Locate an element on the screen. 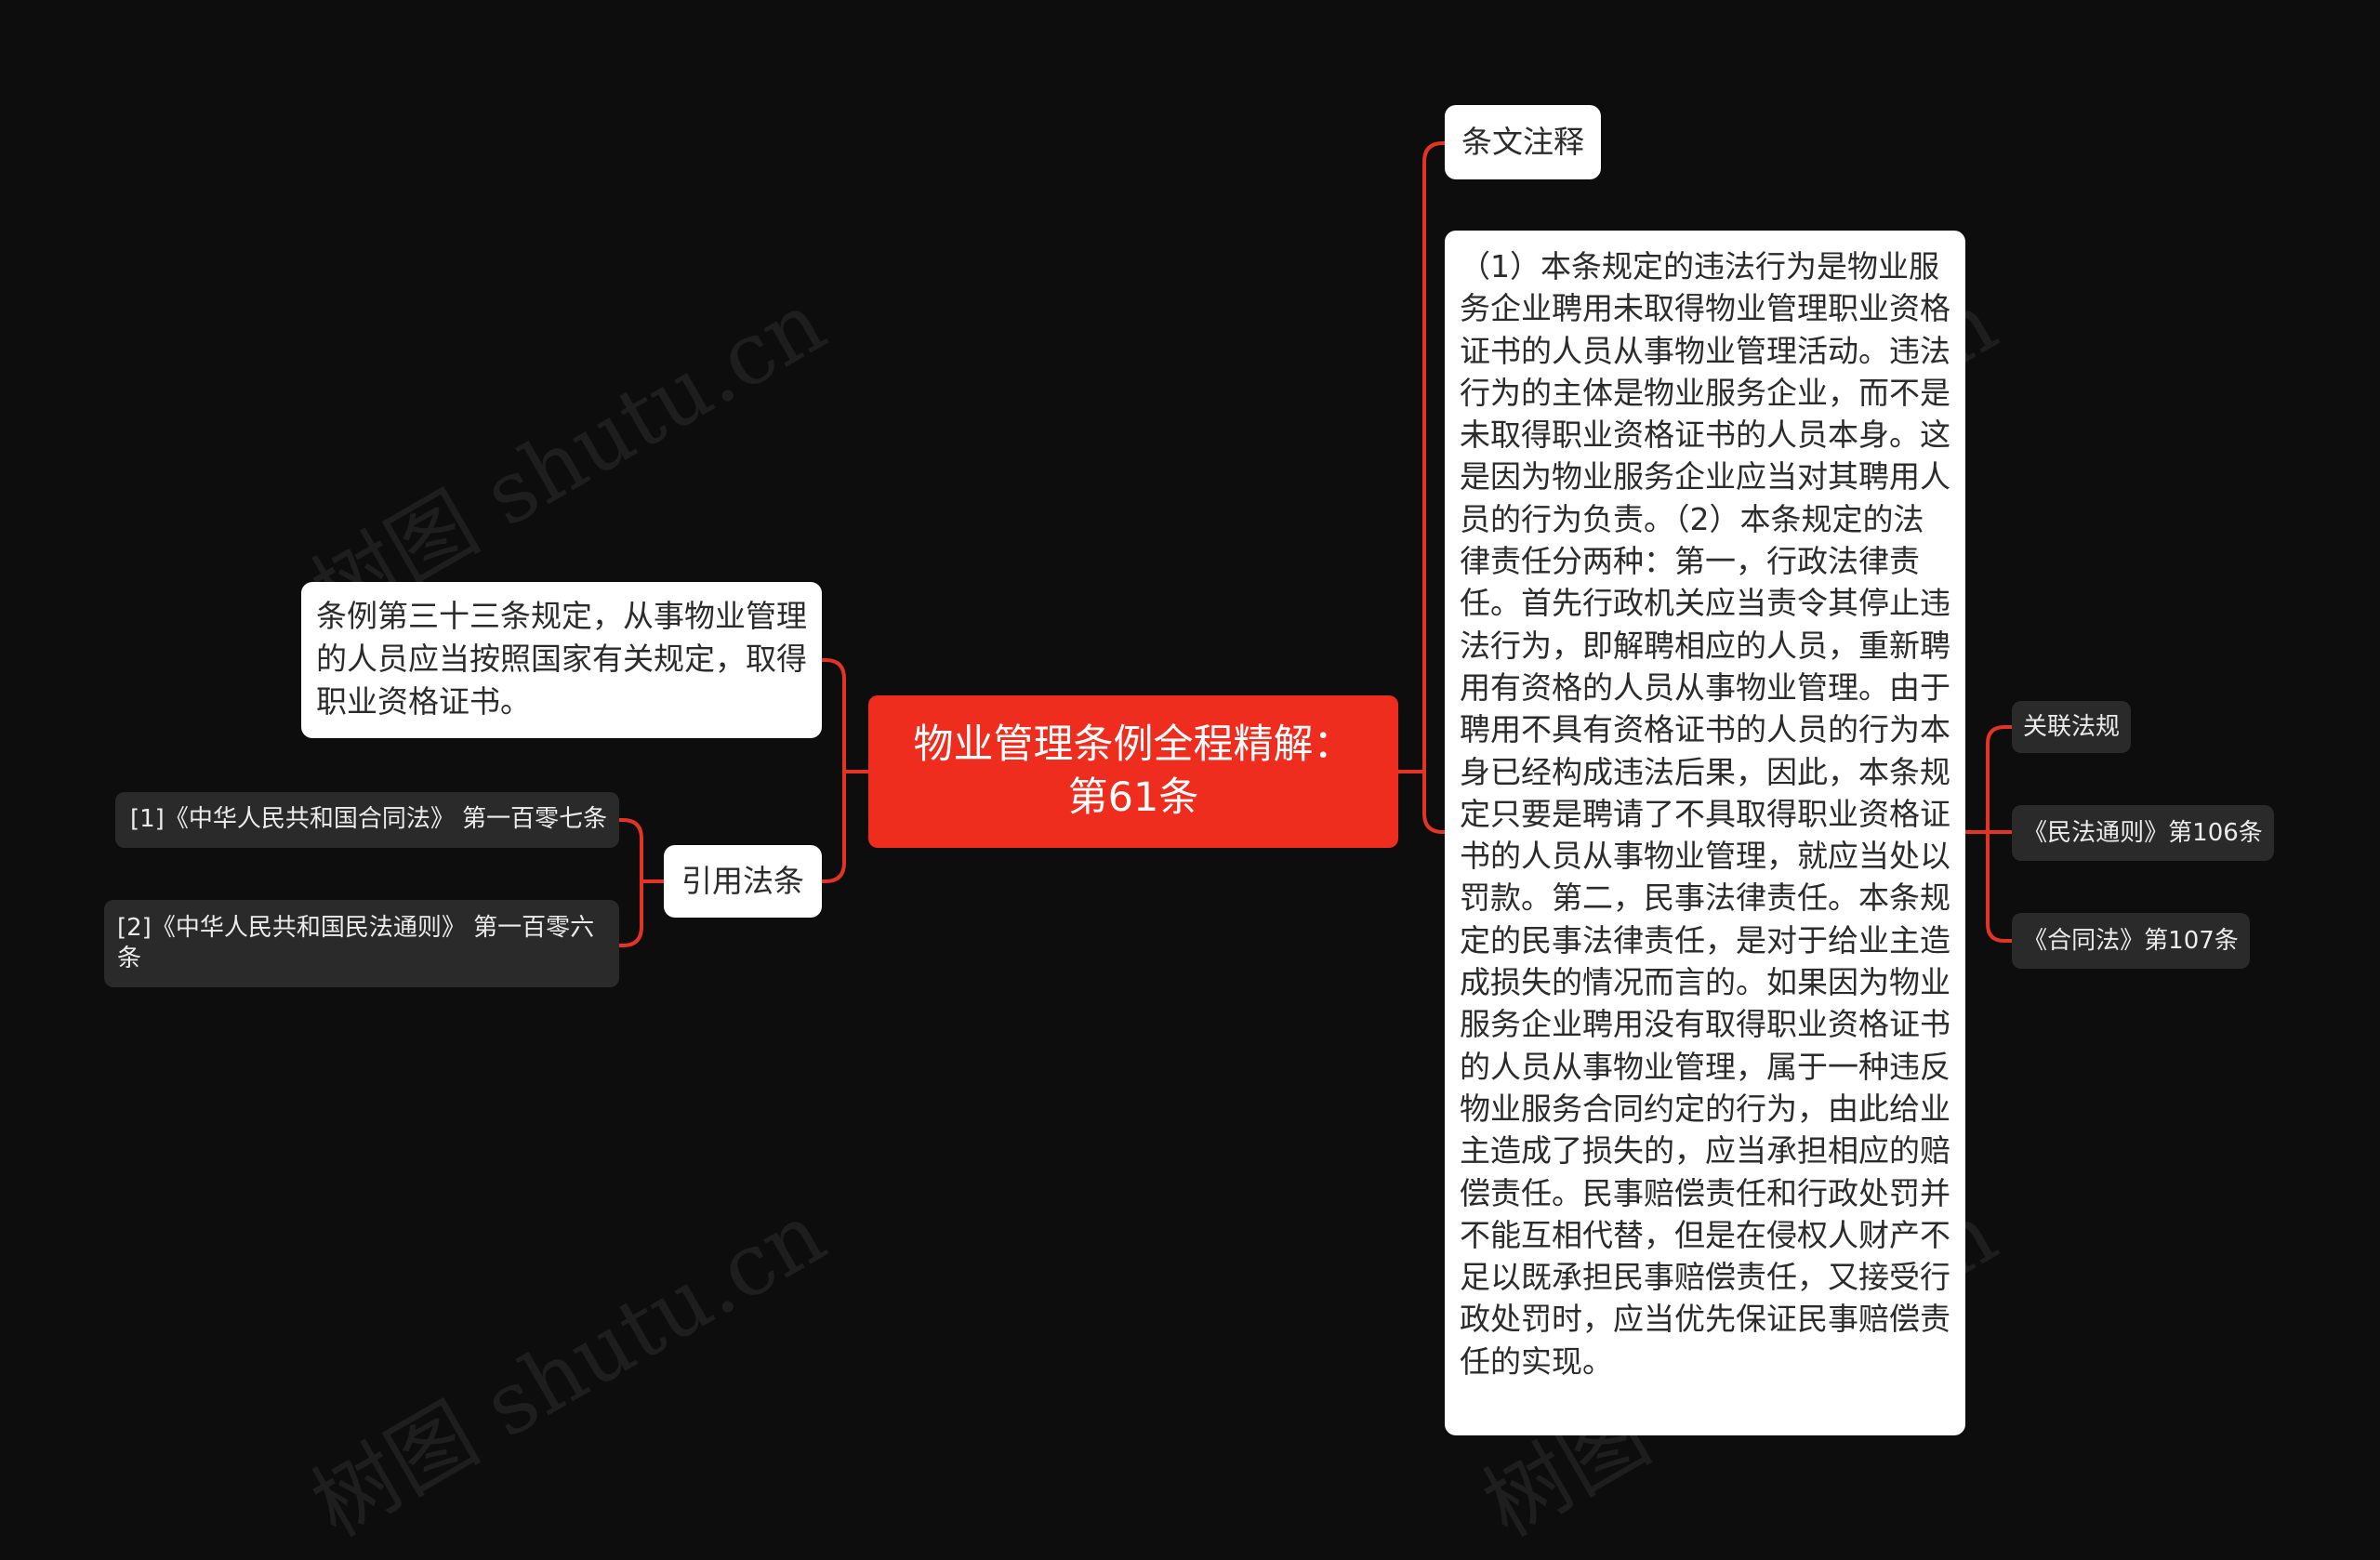 The width and height of the screenshot is (2380, 1560). connector-root-cited is located at coordinates (833, 826).